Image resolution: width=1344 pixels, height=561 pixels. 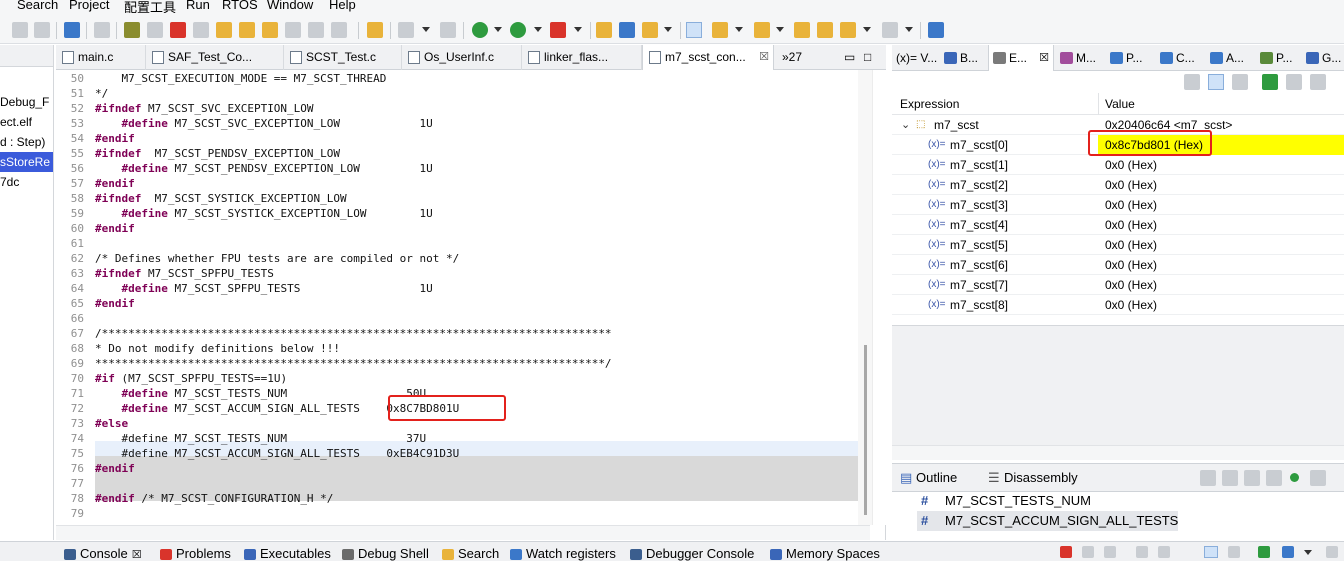 I want to click on code-line: 79, so click(x=457, y=513).